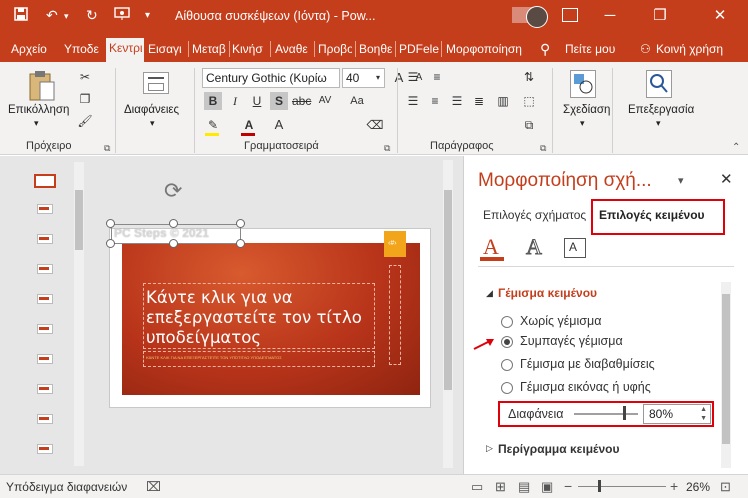 This screenshot has height=498, width=748. I want to click on master-thumbnail, so click(45, 181).